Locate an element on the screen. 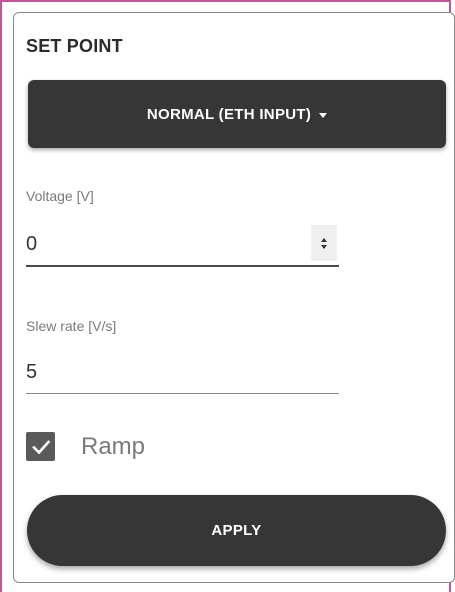 This screenshot has width=455, height=592. checkmark-icon is located at coordinates (40, 446).